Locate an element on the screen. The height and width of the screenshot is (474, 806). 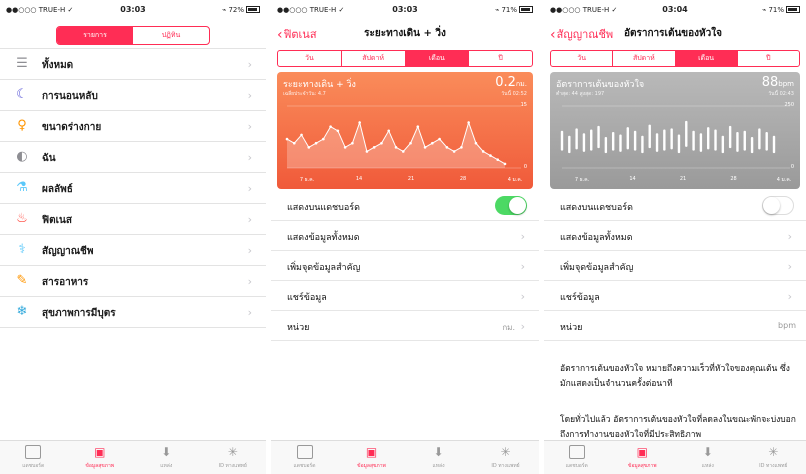
category-item: ♨ ฟิตเนส › is located at coordinates (133, 219).